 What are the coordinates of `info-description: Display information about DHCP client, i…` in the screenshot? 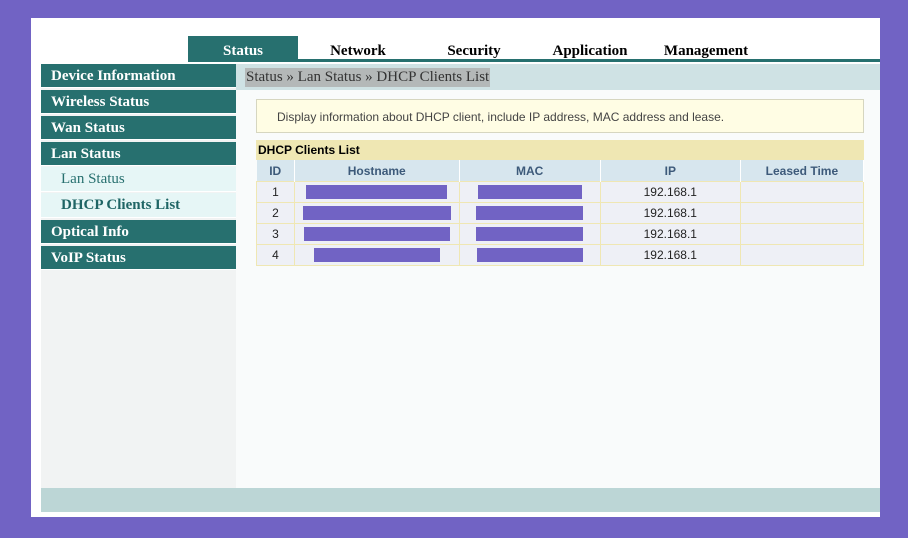 It's located at (560, 116).